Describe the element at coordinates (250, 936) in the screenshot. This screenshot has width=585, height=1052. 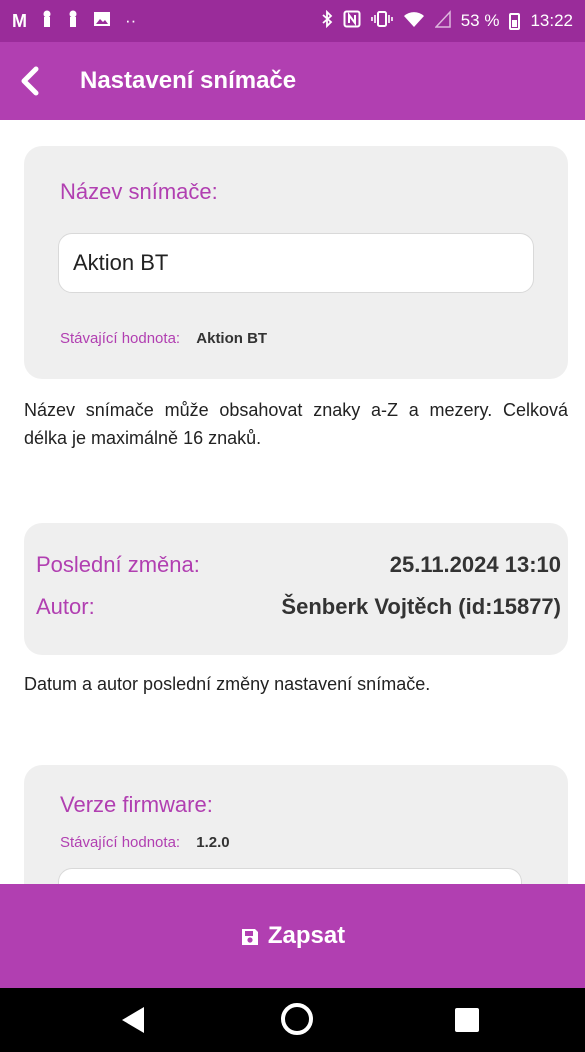
I see `save-icon` at that location.